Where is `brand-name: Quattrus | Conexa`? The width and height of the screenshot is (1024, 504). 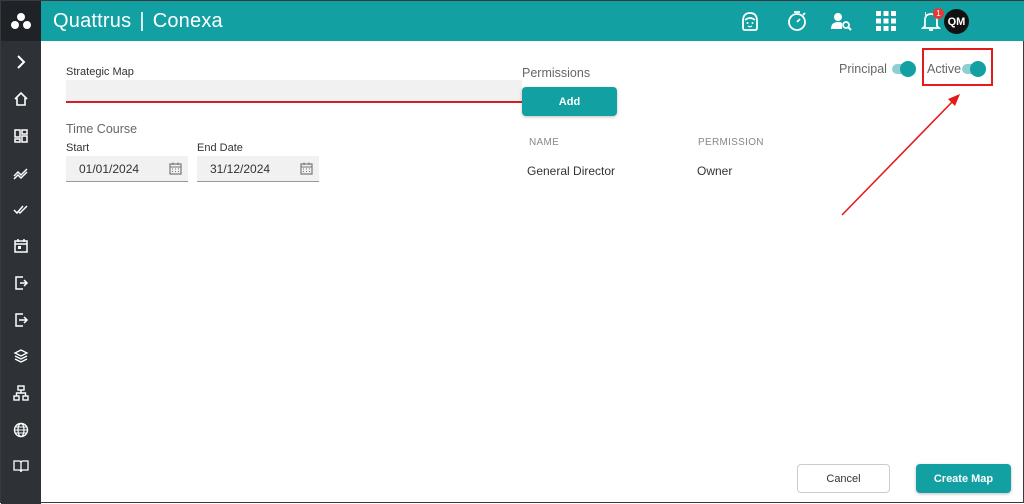 brand-name: Quattrus | Conexa is located at coordinates (138, 21).